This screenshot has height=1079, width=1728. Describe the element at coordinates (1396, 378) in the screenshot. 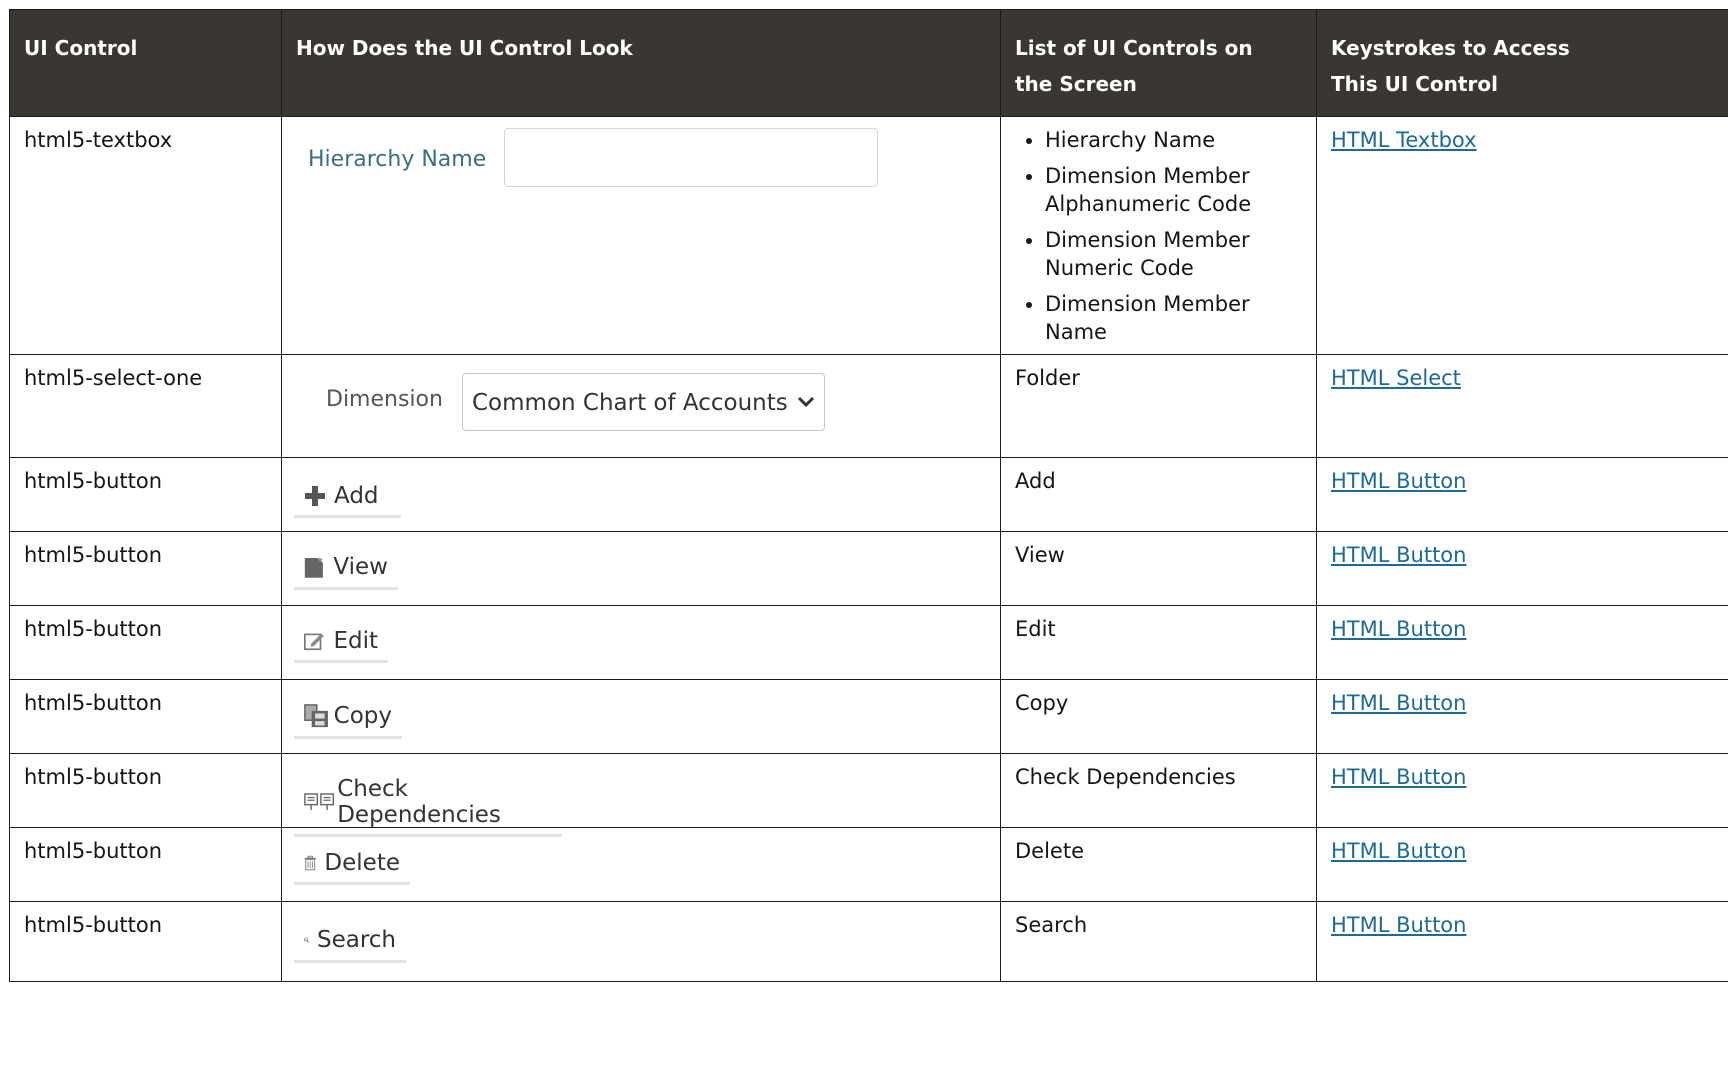

I see `html-select-link: HTML Select` at that location.